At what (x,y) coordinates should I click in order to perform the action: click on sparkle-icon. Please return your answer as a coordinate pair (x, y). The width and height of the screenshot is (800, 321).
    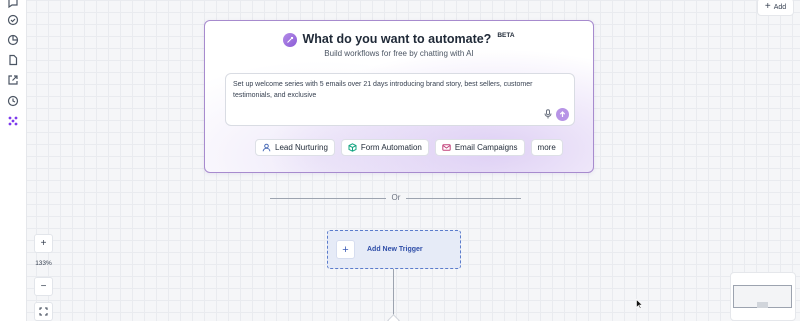
    Looking at the image, I should click on (290, 40).